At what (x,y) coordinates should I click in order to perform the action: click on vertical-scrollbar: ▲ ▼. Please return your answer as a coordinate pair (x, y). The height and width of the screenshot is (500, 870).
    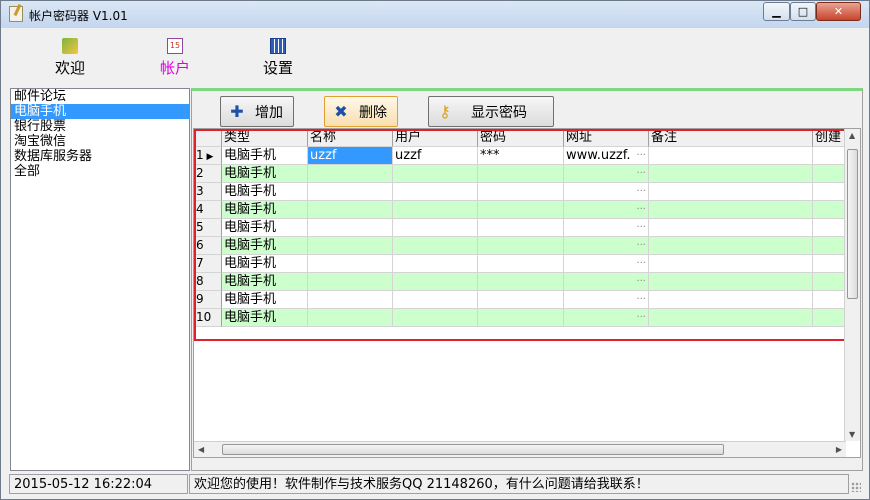
    Looking at the image, I should click on (852, 285).